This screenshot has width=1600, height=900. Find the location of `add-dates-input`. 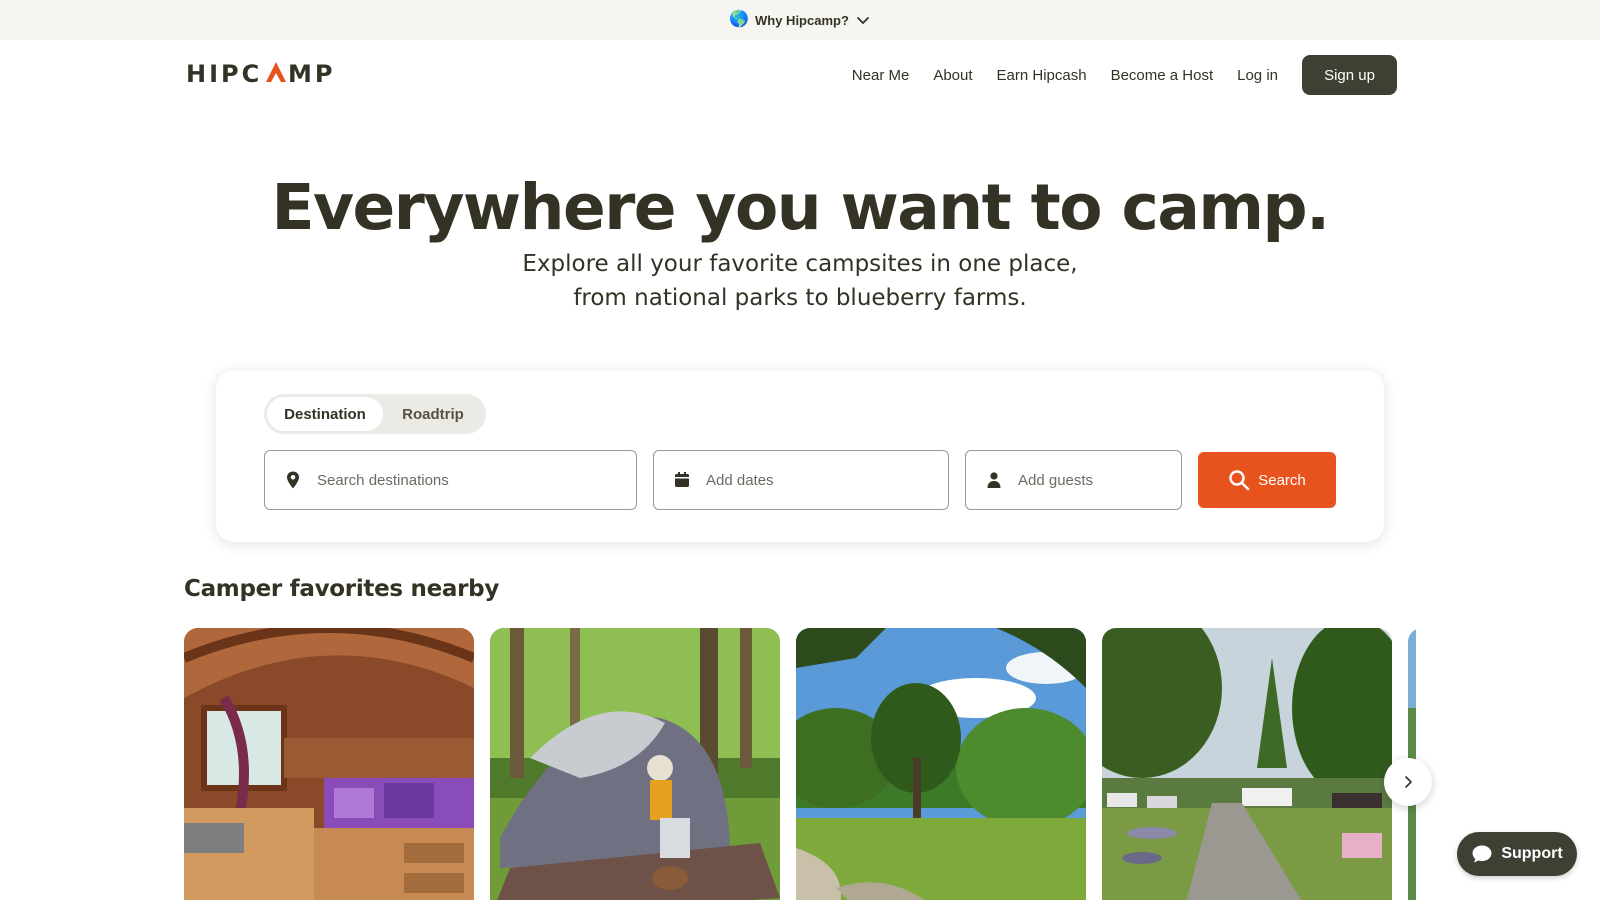

add-dates-input is located at coordinates (827, 480).